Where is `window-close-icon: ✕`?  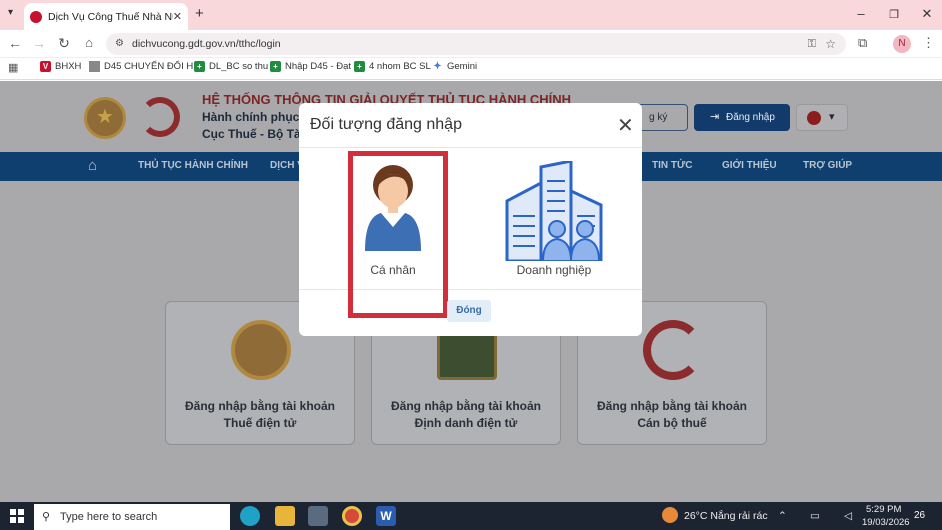
window-close-icon: ✕ is located at coordinates (927, 14).